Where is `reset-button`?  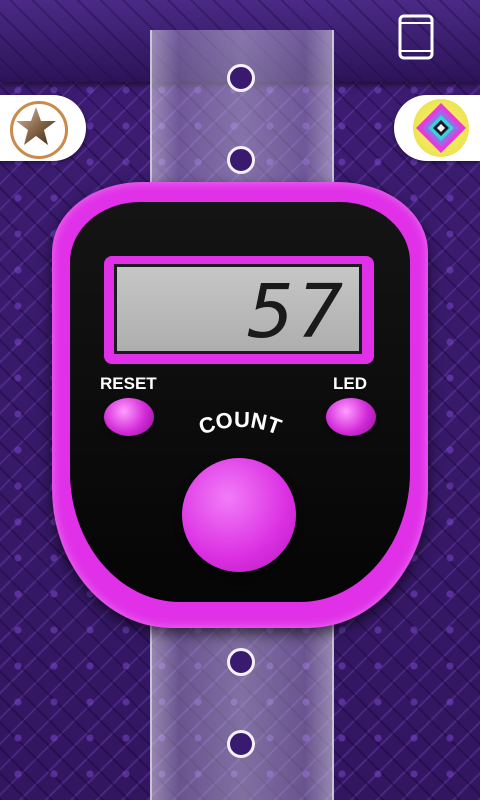
reset-button is located at coordinates (129, 417).